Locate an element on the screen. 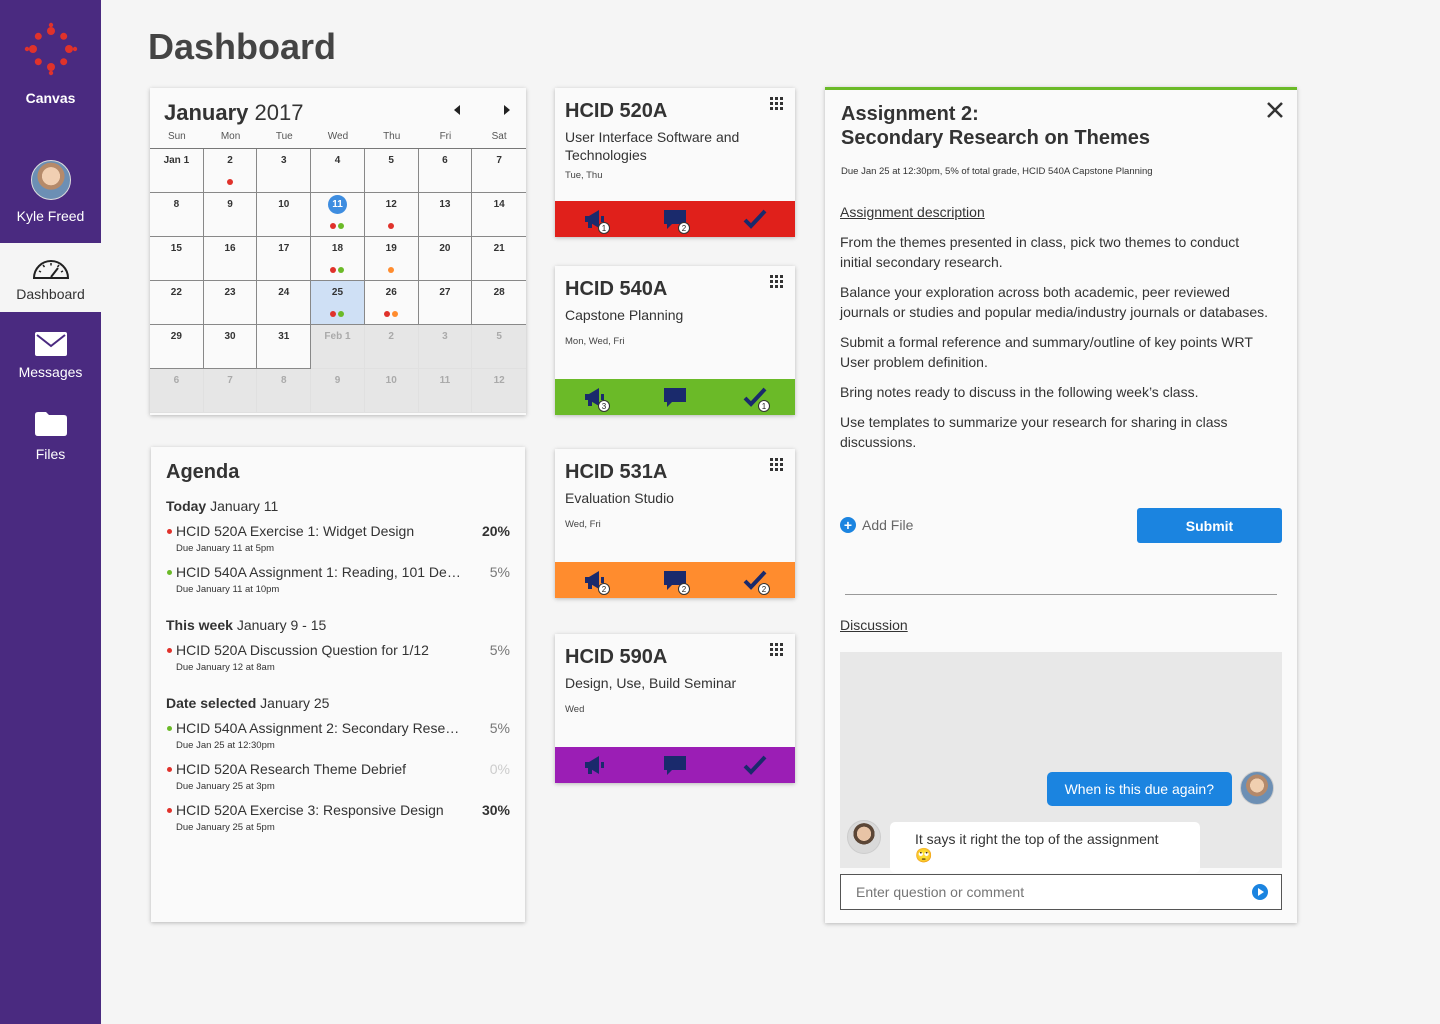  calendar-day: 22 is located at coordinates (177, 303).